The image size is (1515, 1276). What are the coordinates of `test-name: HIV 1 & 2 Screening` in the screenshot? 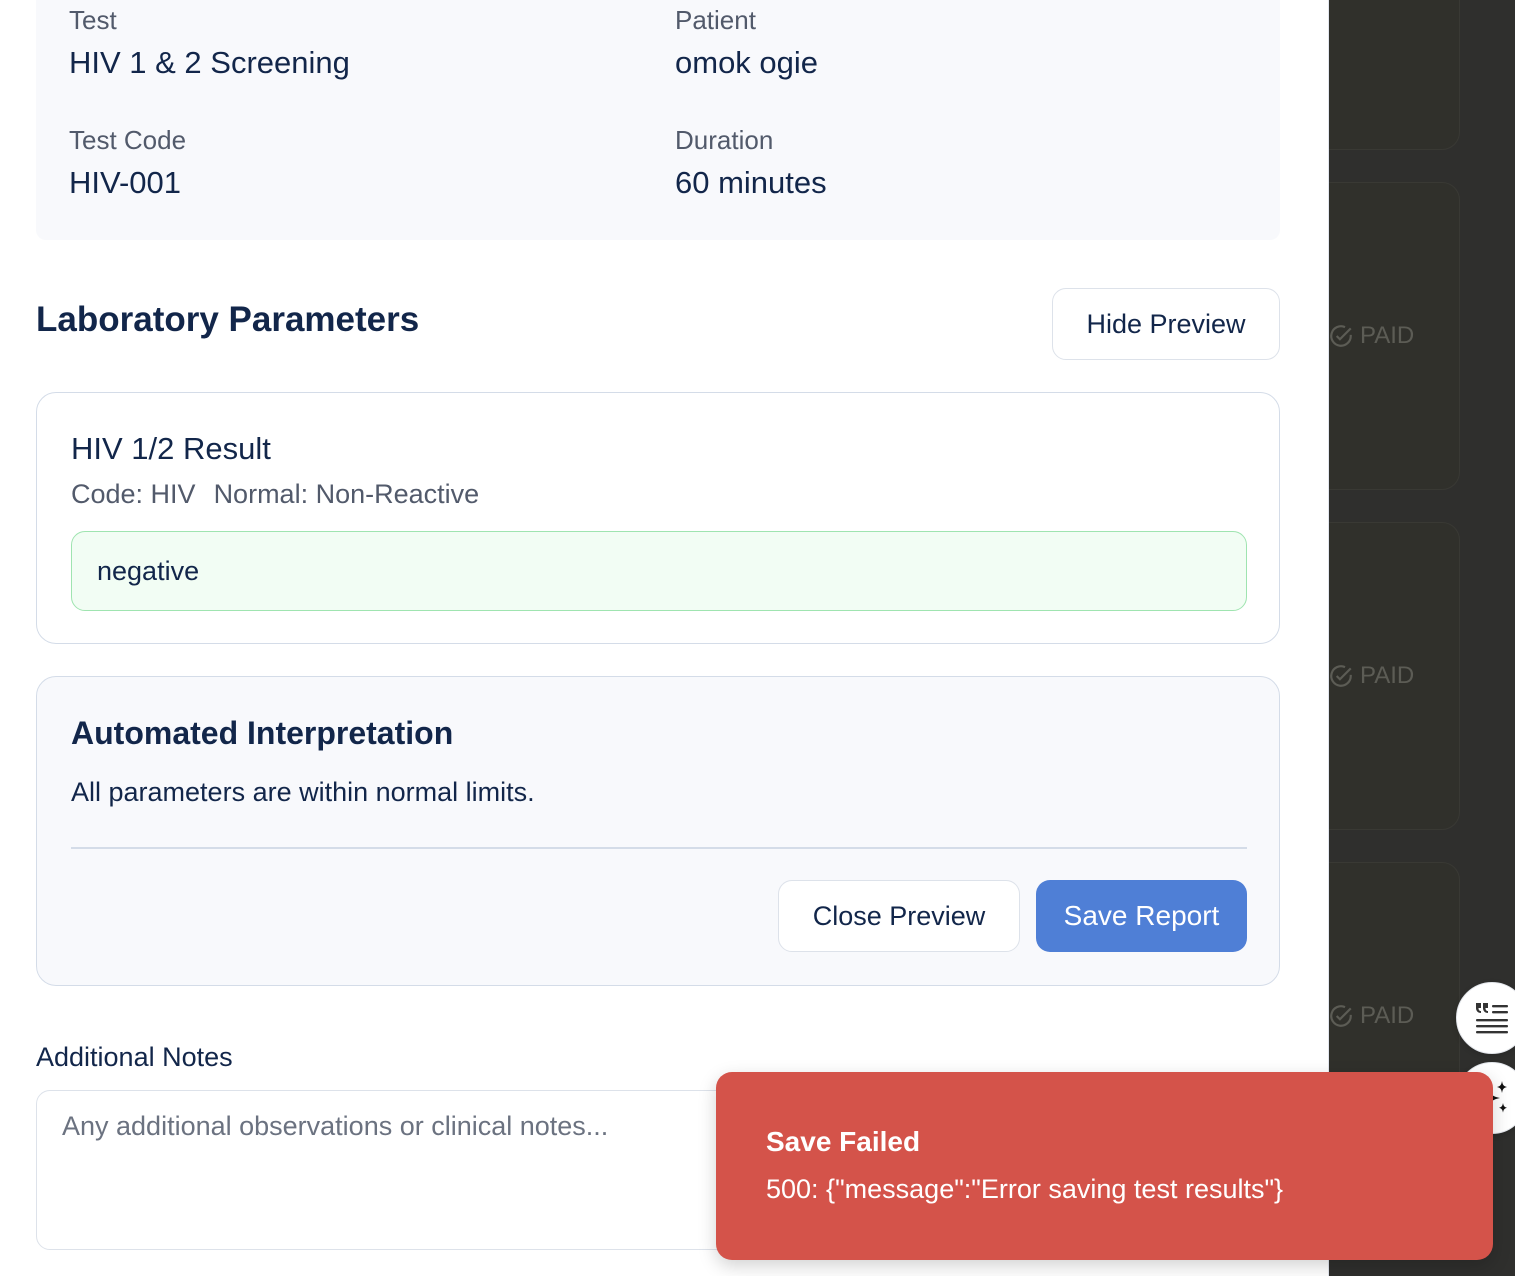 It's located at (209, 62).